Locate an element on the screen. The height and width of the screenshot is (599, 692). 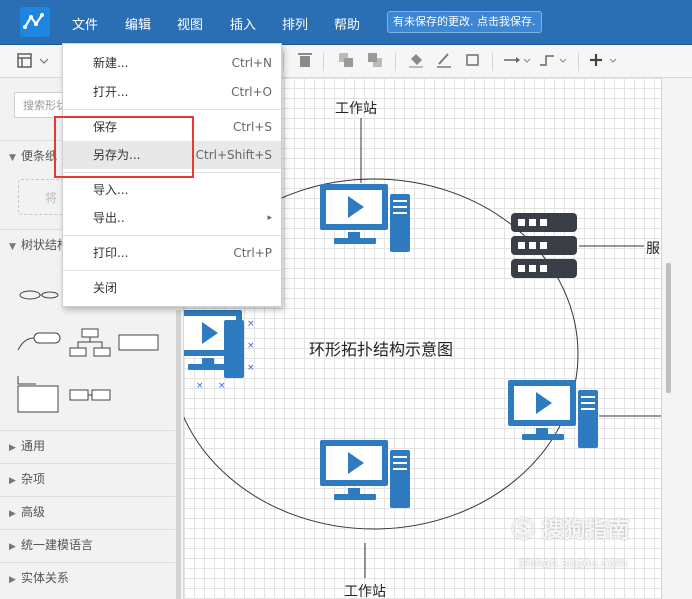
section-misc: ▶ 杂项 is located at coordinates (87, 479).